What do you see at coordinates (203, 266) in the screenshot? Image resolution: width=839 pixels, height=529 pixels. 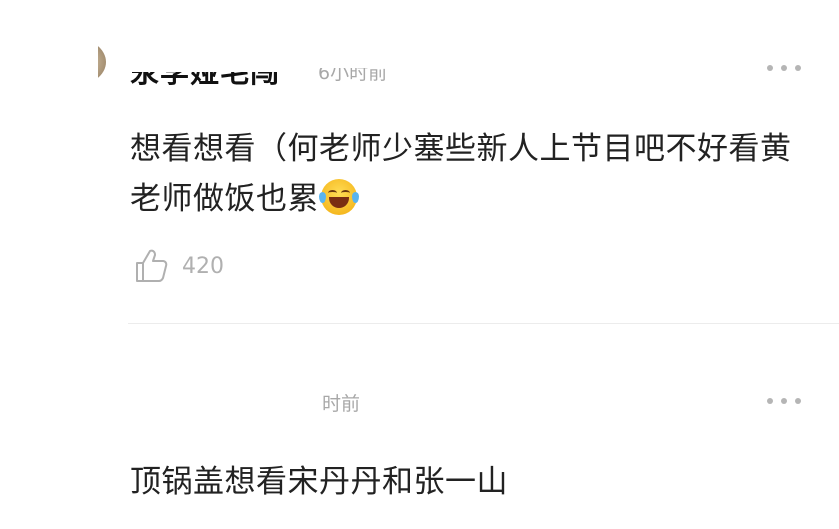 I see `like-count: 420` at bounding box center [203, 266].